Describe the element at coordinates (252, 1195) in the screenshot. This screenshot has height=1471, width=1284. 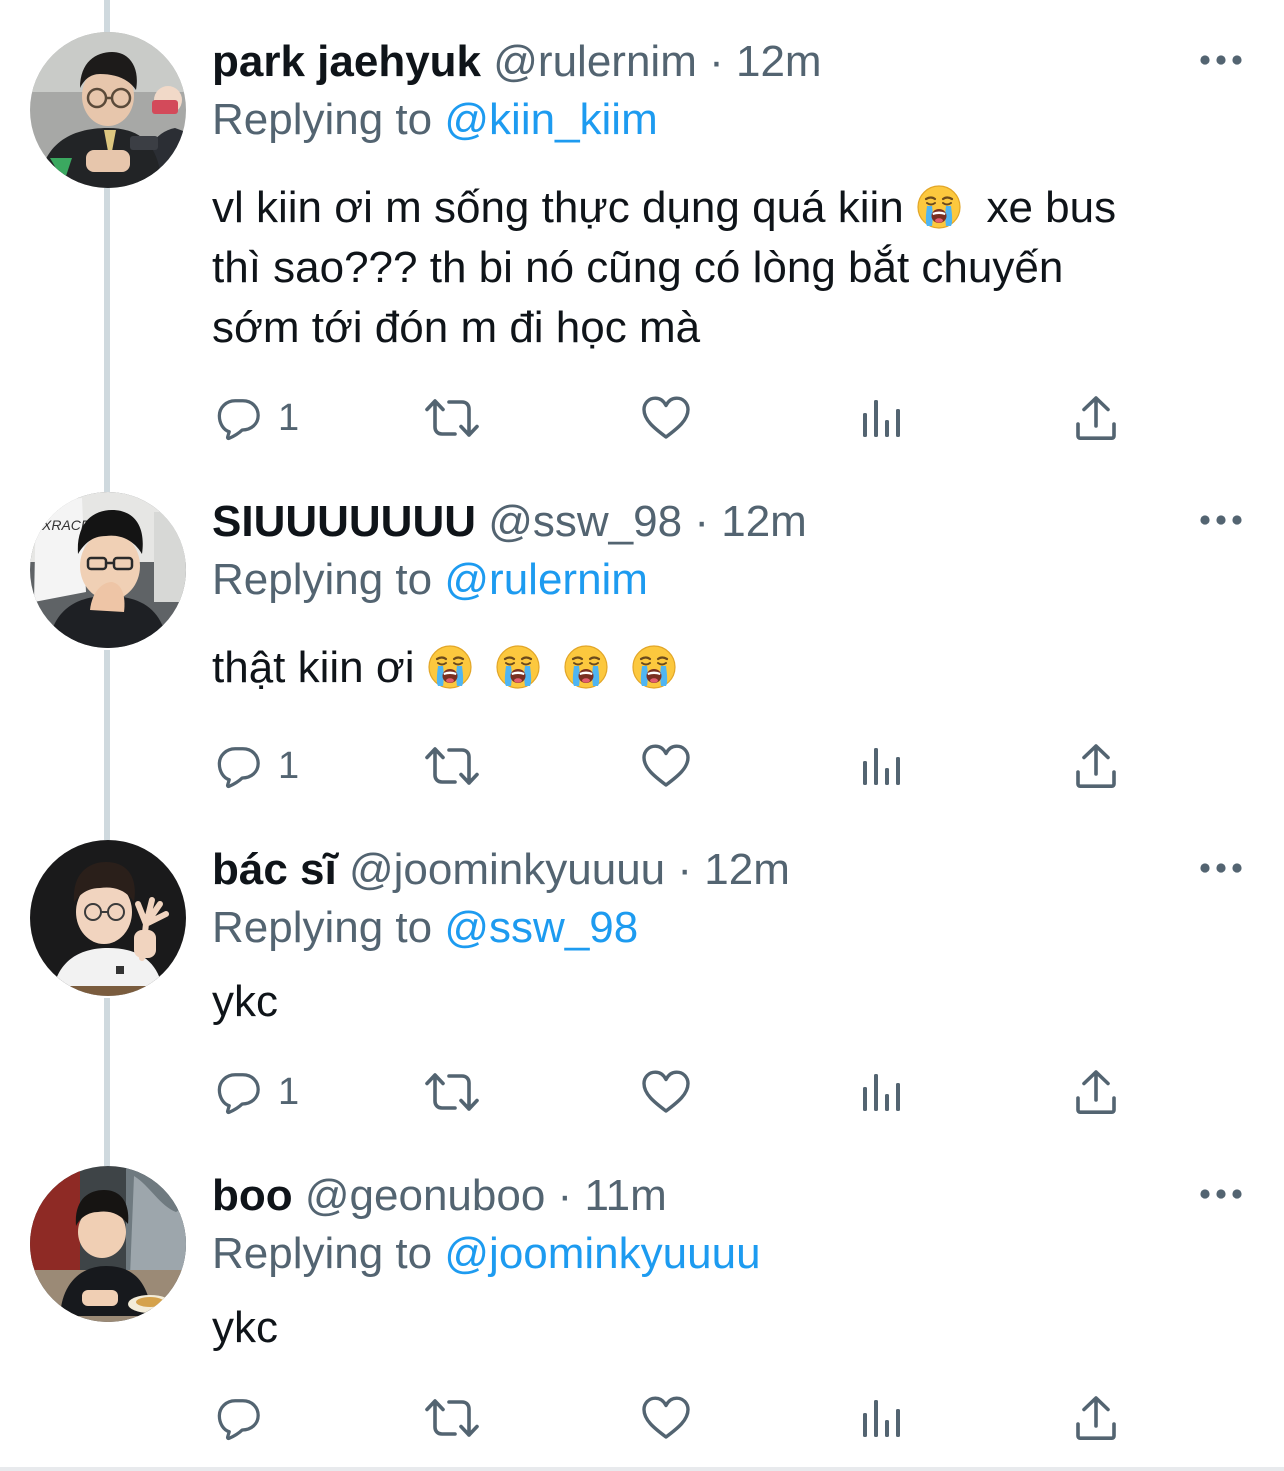
I see `display-name: boo` at that location.